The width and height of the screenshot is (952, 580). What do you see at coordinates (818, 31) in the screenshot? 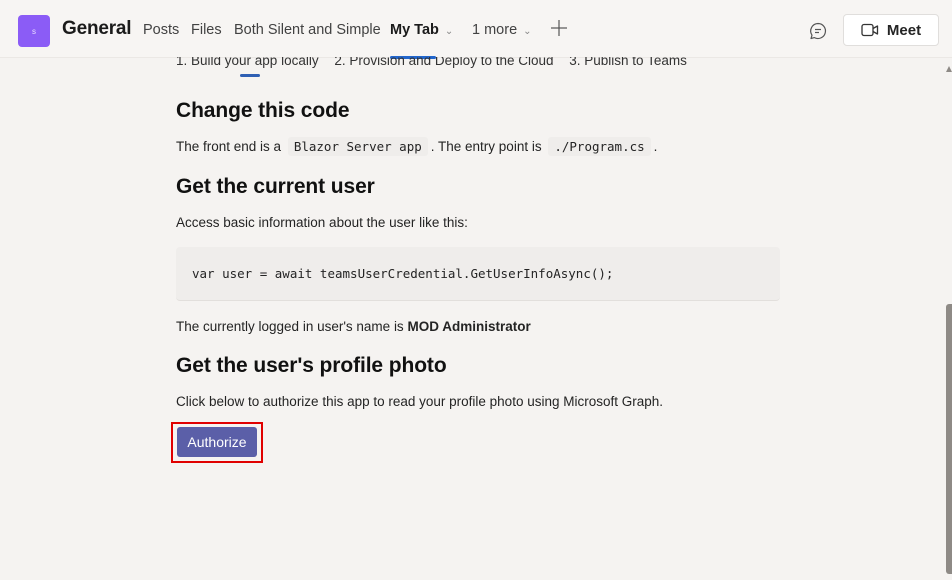
I see `chat-icon` at bounding box center [818, 31].